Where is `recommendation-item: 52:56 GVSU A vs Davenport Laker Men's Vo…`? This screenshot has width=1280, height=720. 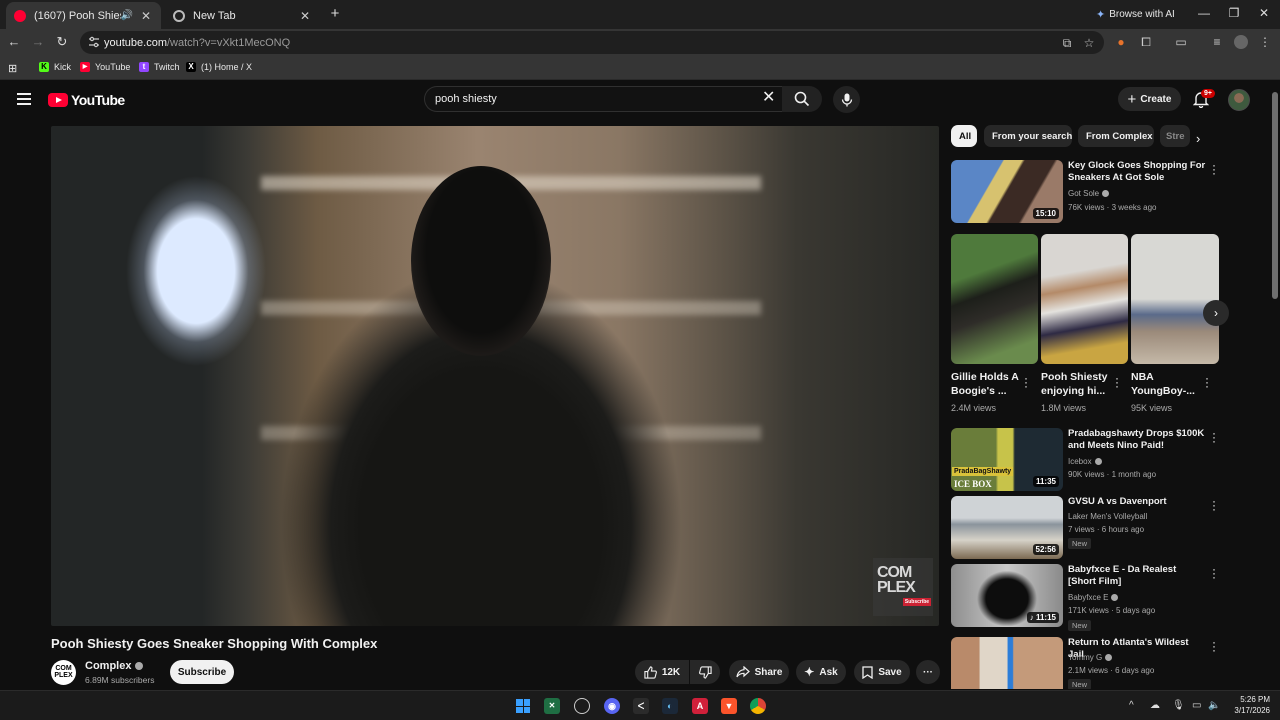
recommendation-item: 52:56 GVSU A vs Davenport Laker Men's Vo… is located at coordinates (1101, 527).